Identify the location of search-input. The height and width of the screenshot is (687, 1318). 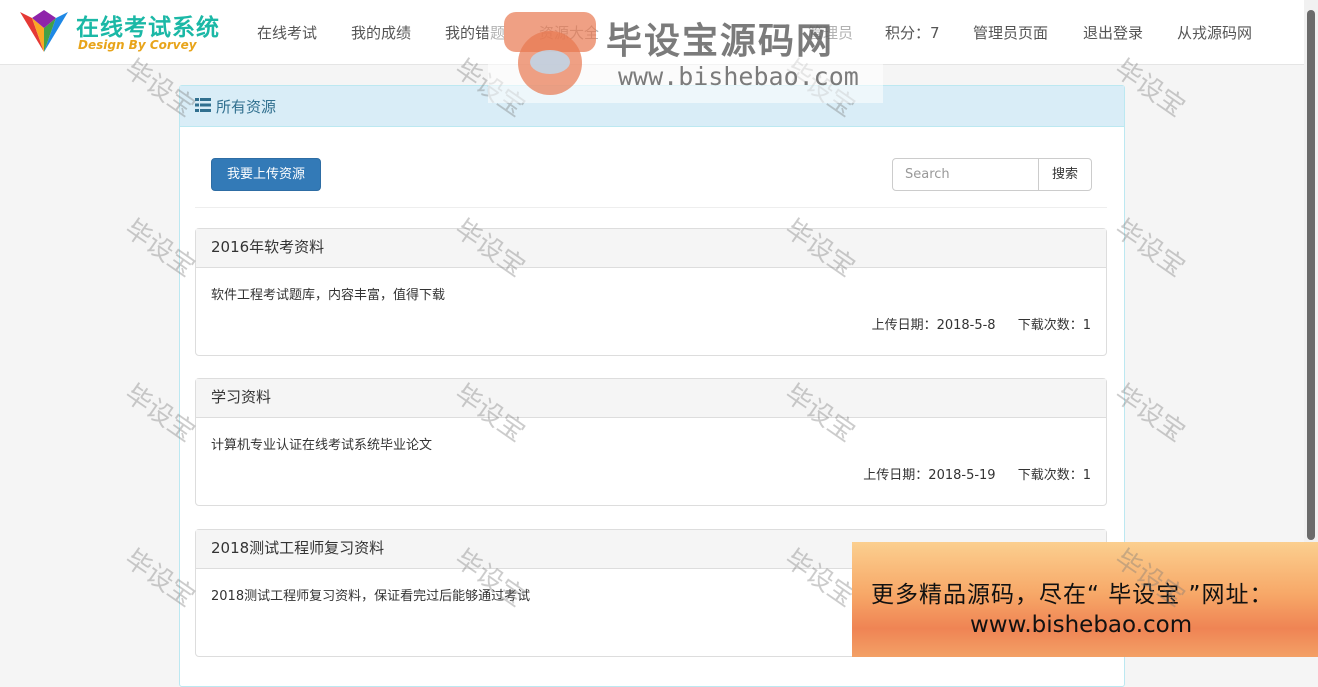
(965, 174).